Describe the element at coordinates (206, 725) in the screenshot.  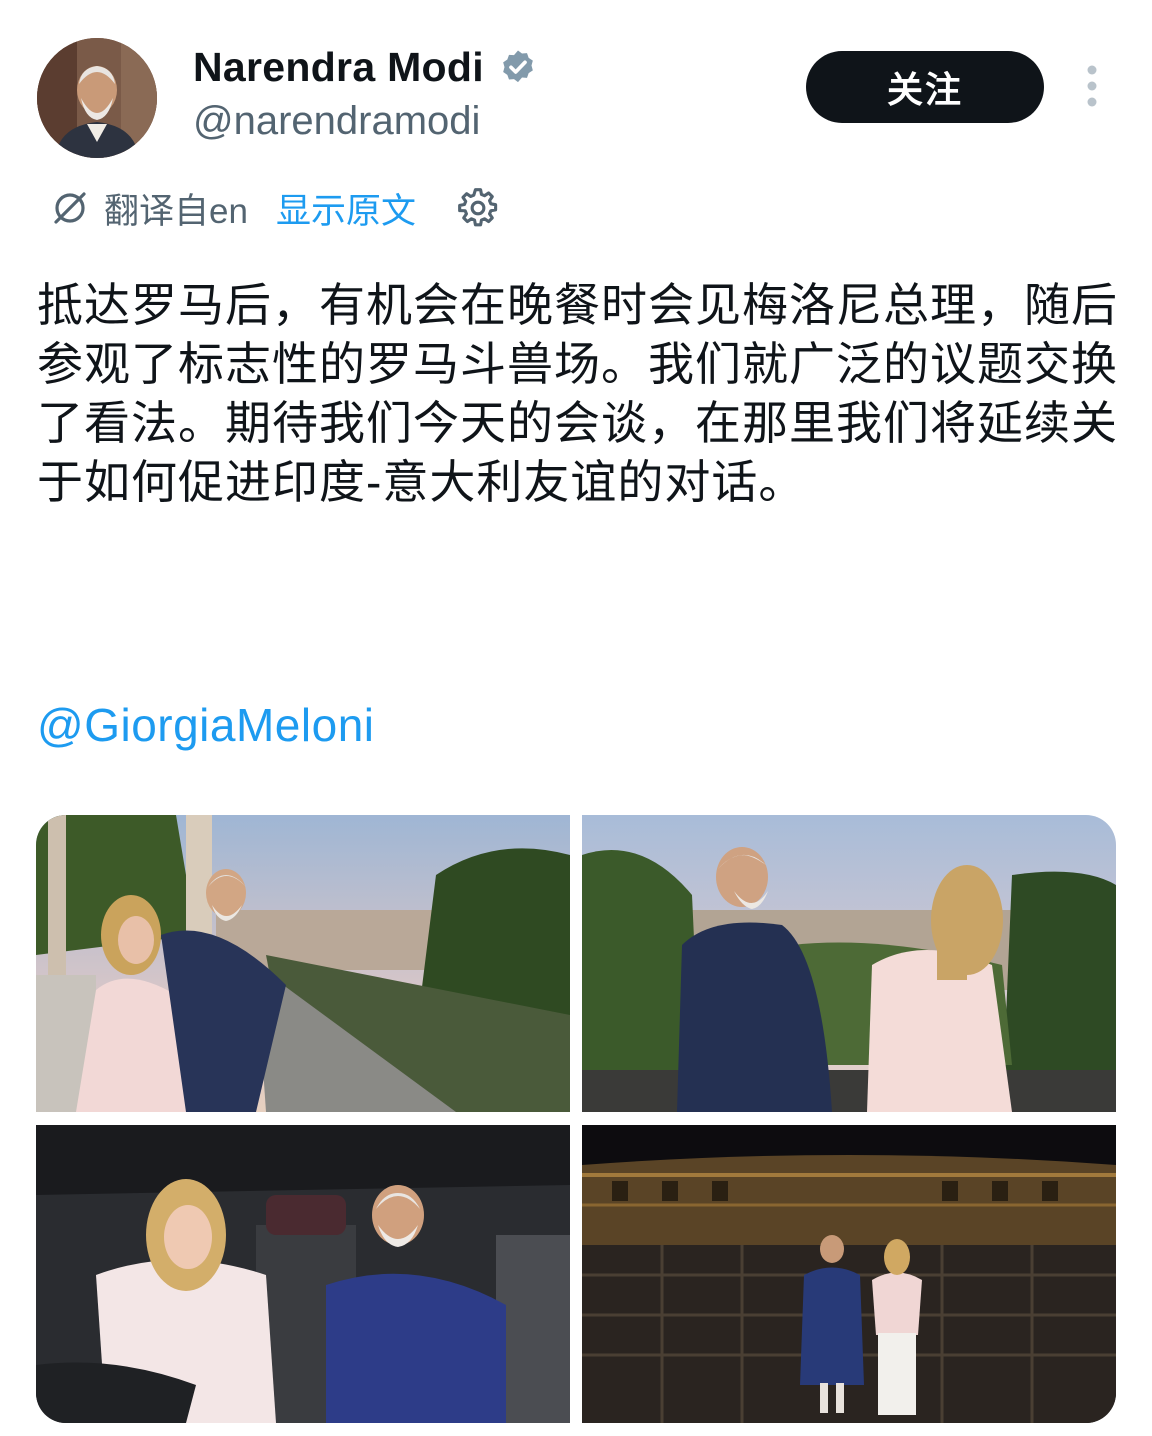
I see `mention-link: @GiorgiaMeloni` at that location.